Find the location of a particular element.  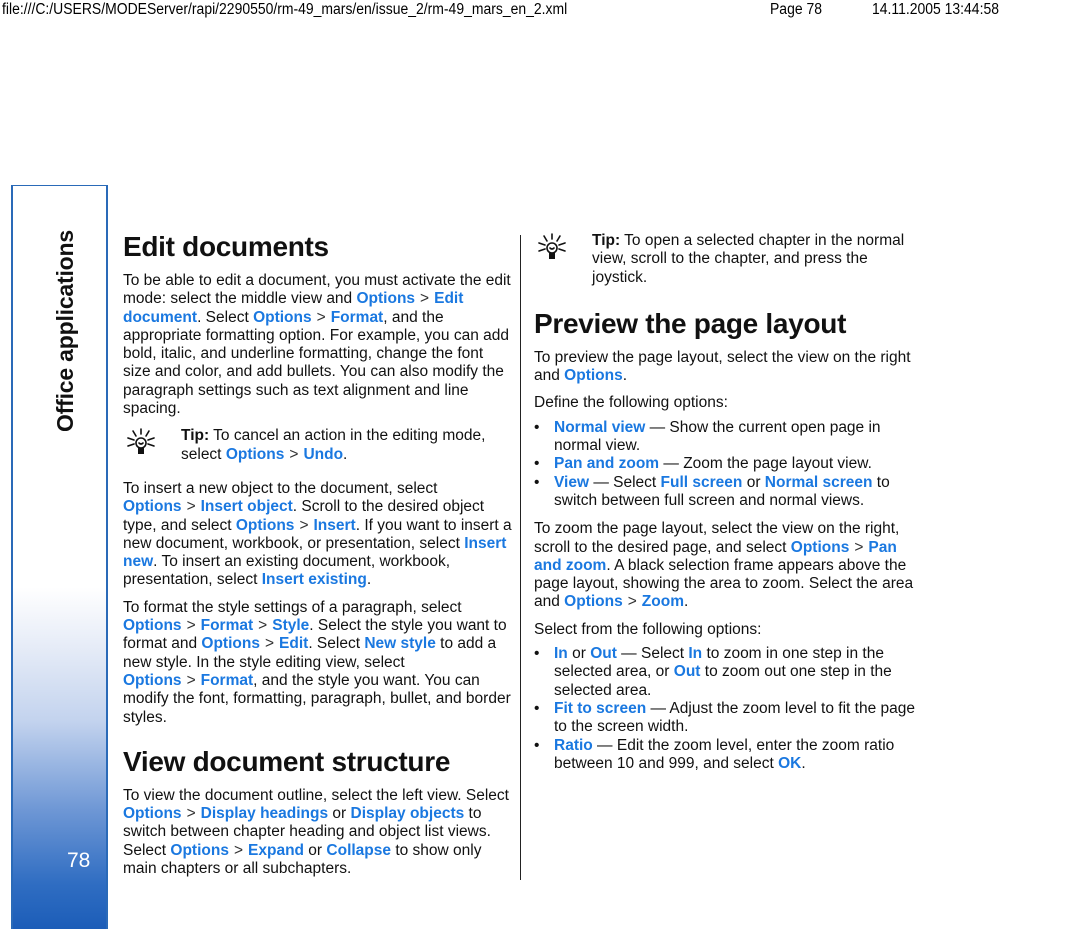

paragraph: Select from the following options: is located at coordinates (648, 629).